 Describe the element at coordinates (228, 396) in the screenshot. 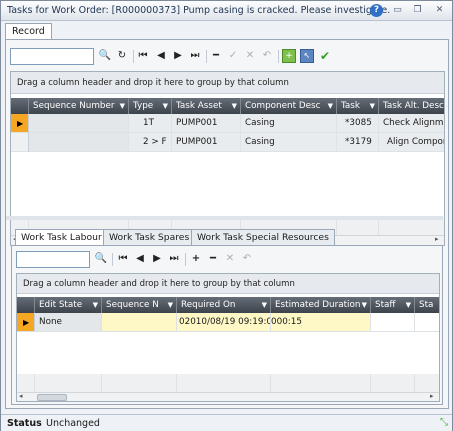

I see `horizontal-scrollbar: ◂ ▸` at that location.